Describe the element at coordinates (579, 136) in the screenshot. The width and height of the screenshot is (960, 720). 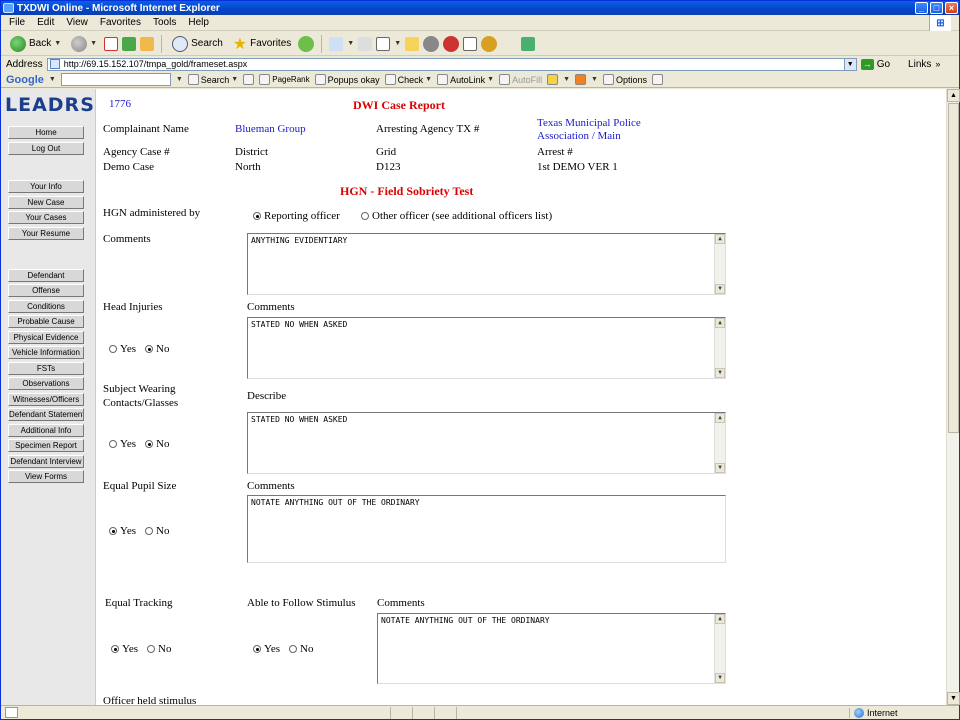
I see `arresting-agency-line-2: Association / Main` at that location.